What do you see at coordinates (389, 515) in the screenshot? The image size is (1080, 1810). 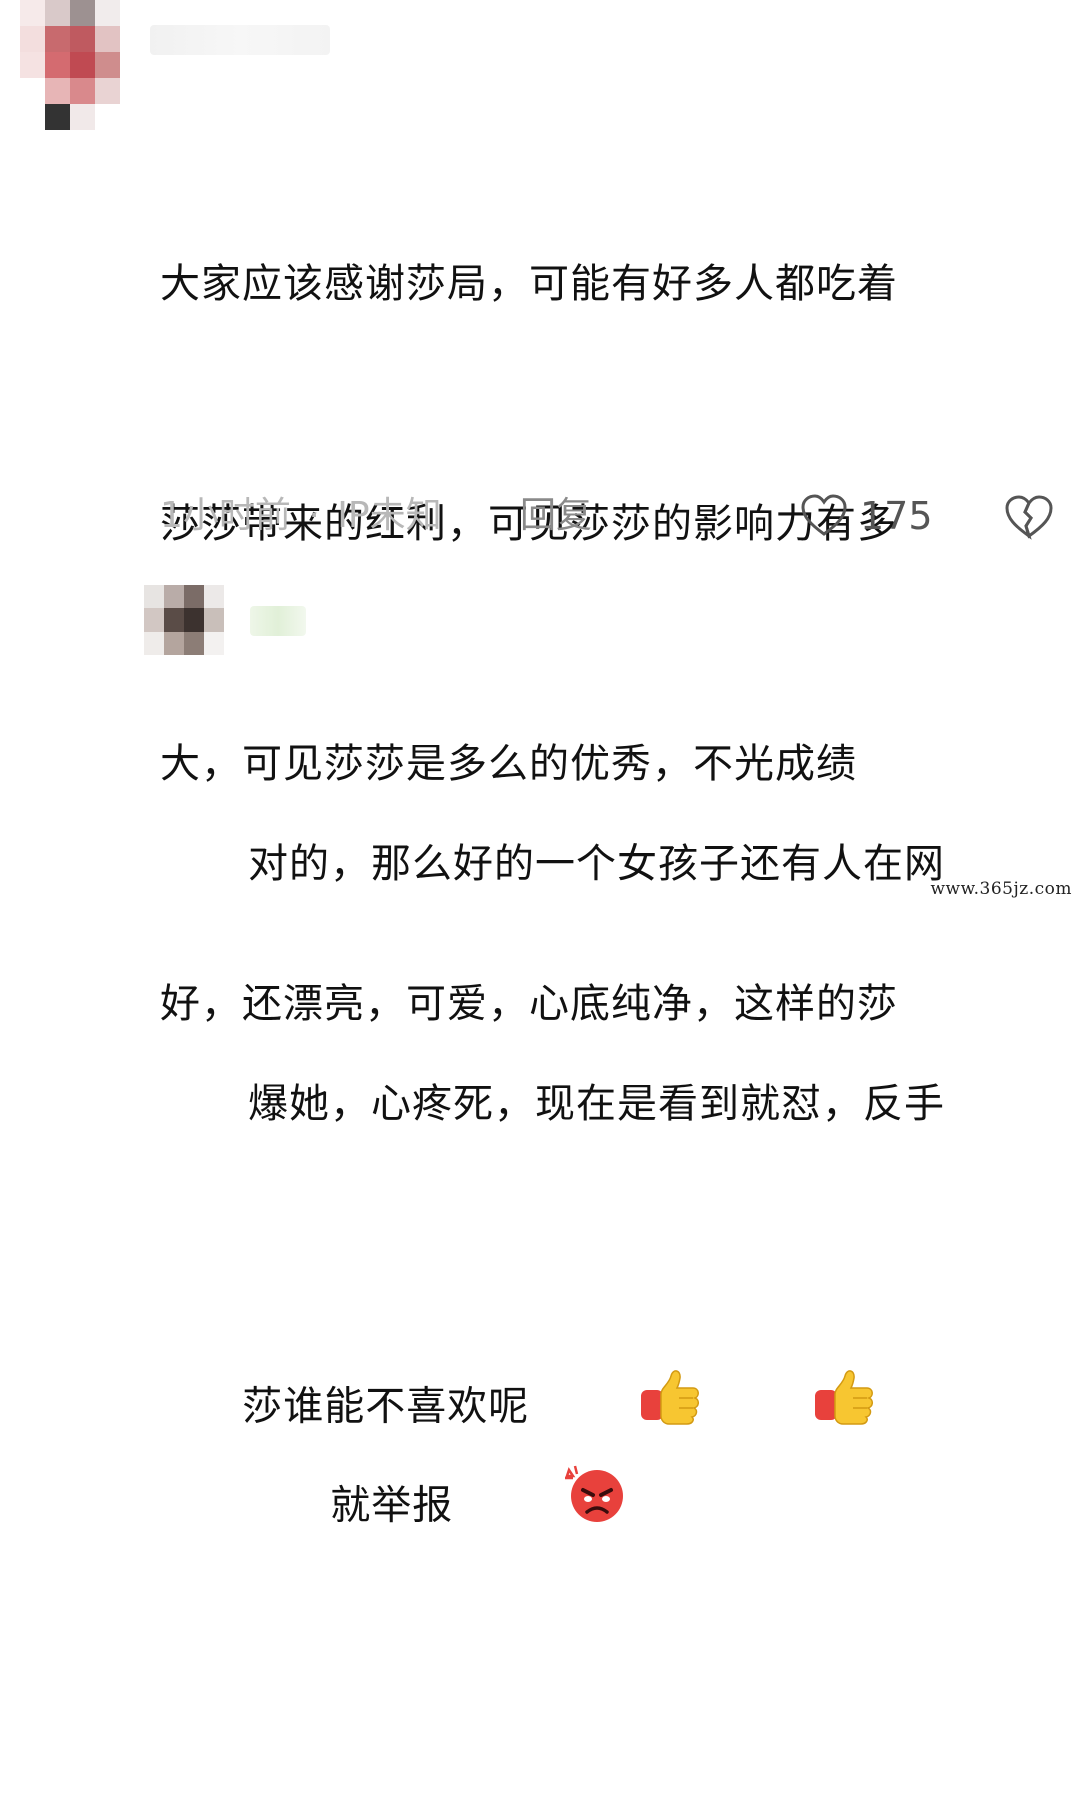 I see `comment-ip: IP未知` at bounding box center [389, 515].